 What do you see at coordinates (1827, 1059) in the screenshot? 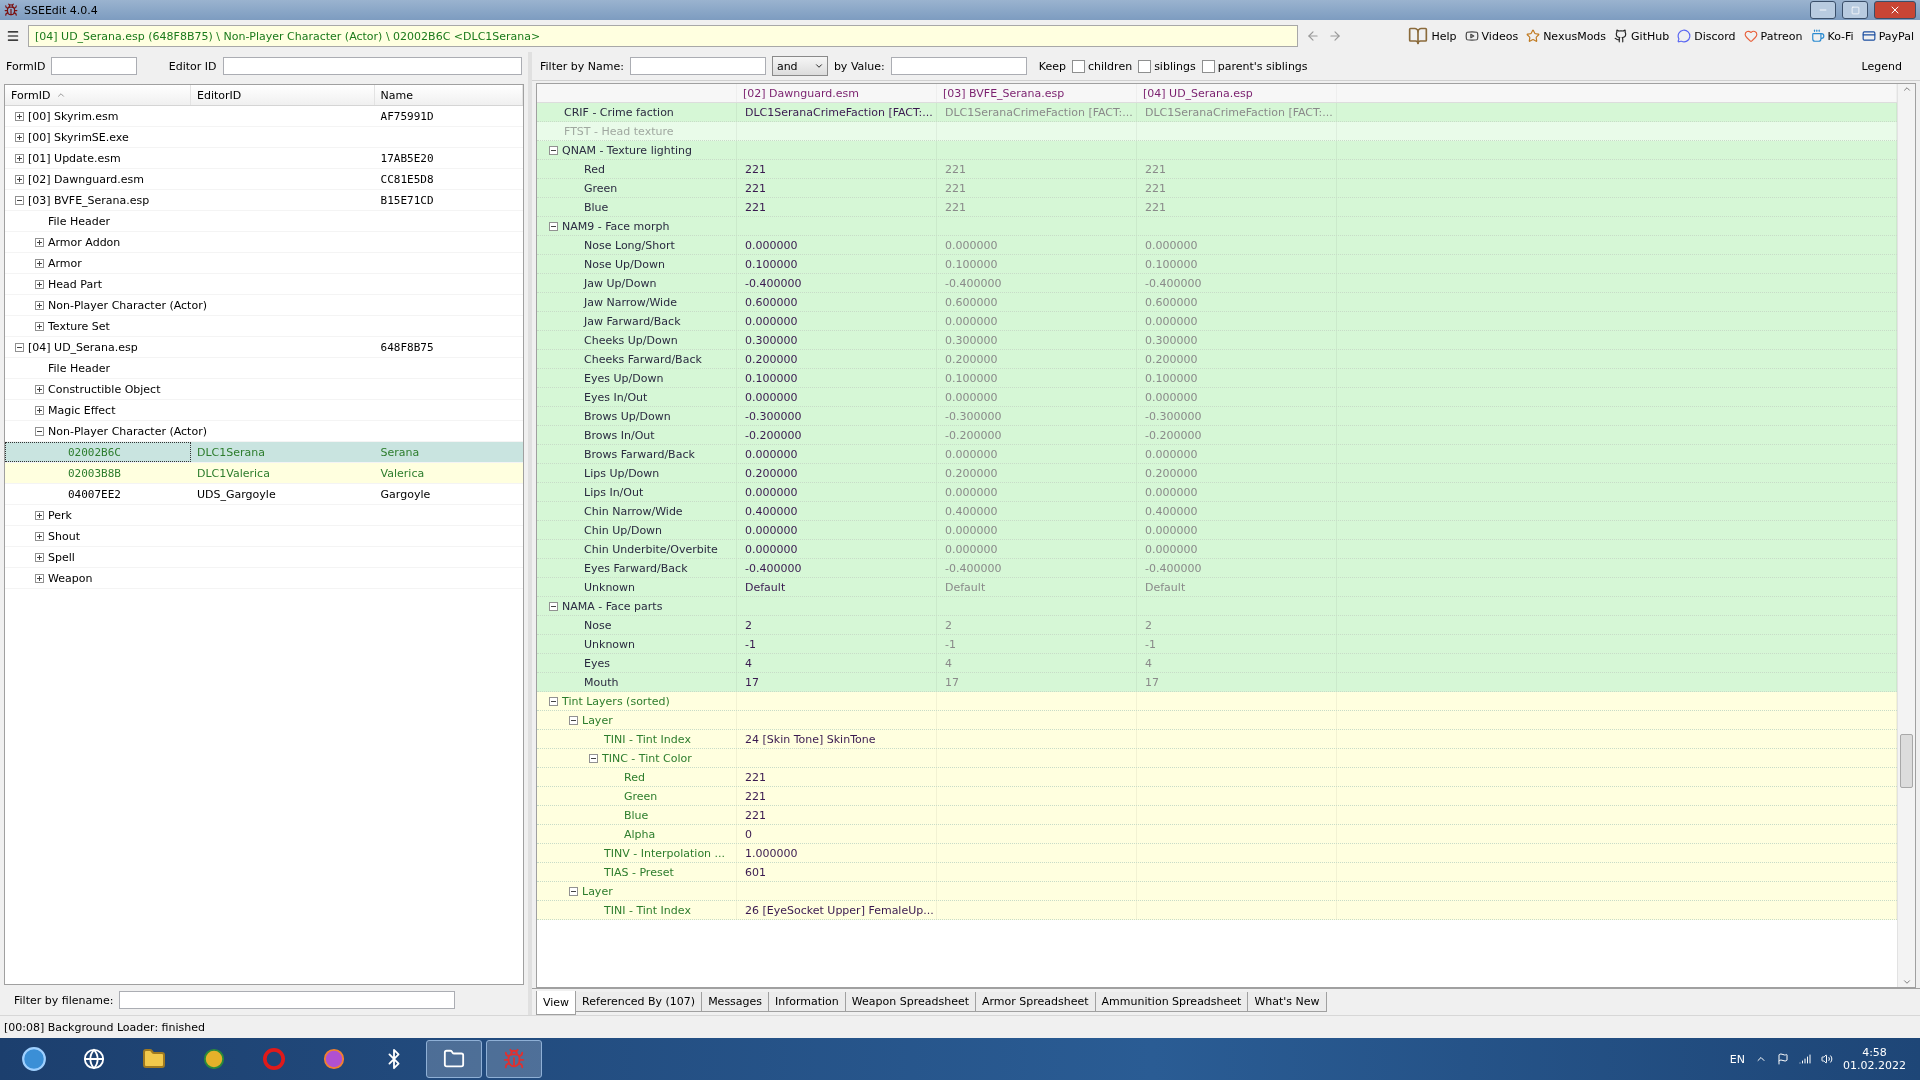
I see `volume-icon` at bounding box center [1827, 1059].